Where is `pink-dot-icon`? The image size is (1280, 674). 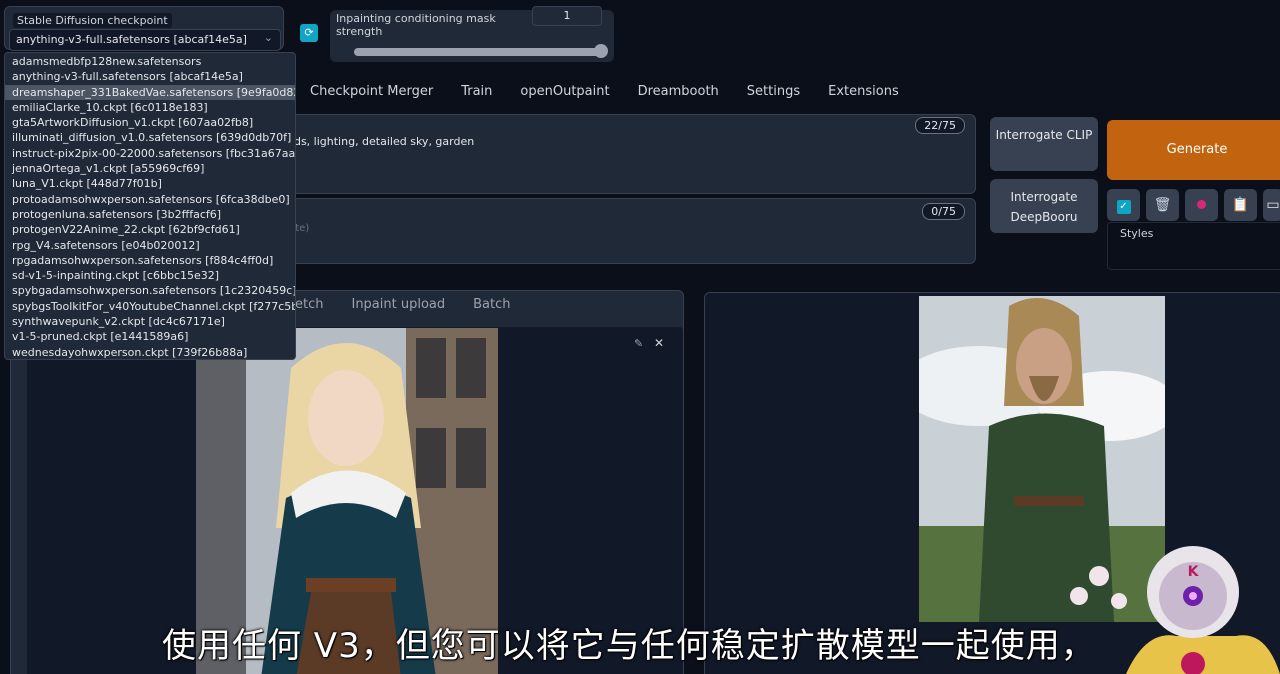
pink-dot-icon is located at coordinates (1201, 204).